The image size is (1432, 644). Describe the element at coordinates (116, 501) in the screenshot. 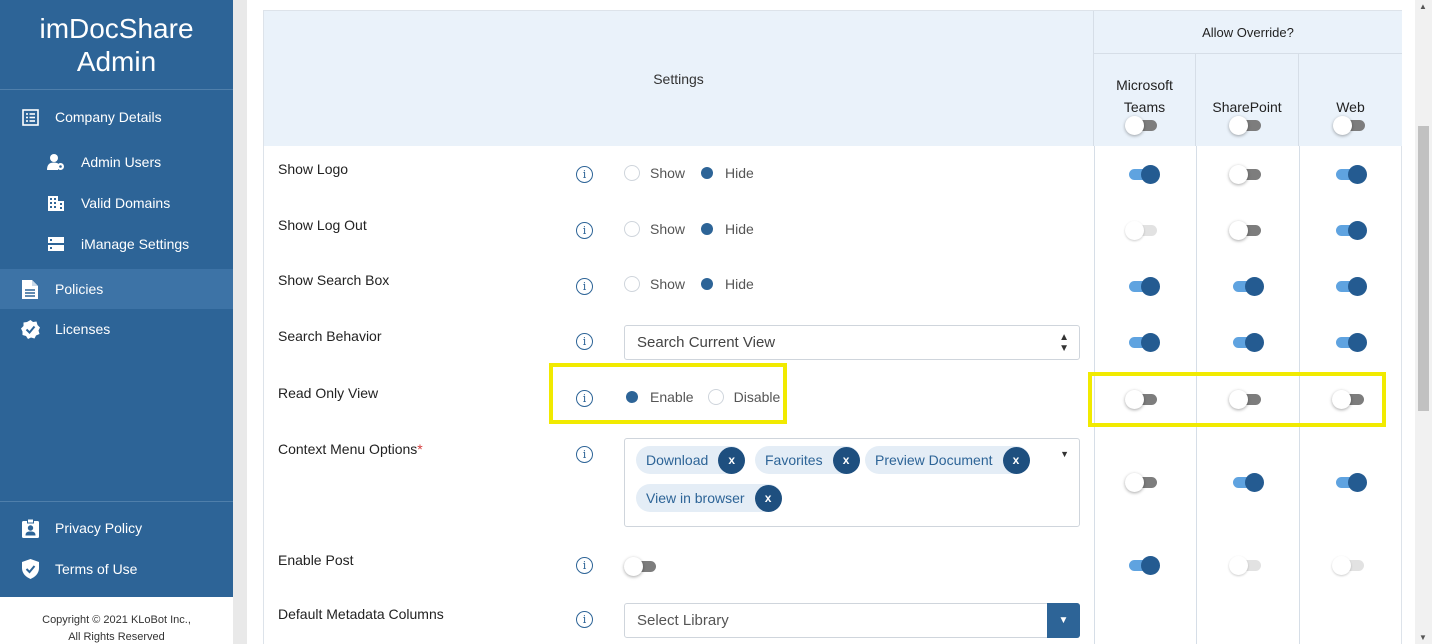

I see `sidebar-divider` at that location.